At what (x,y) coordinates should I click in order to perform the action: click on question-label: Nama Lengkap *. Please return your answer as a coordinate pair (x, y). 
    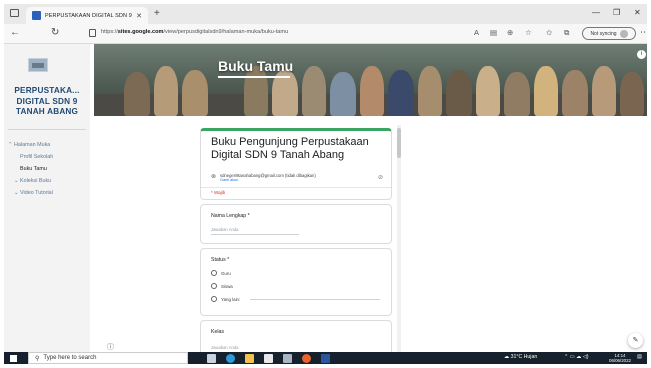
    Looking at the image, I should click on (230, 216).